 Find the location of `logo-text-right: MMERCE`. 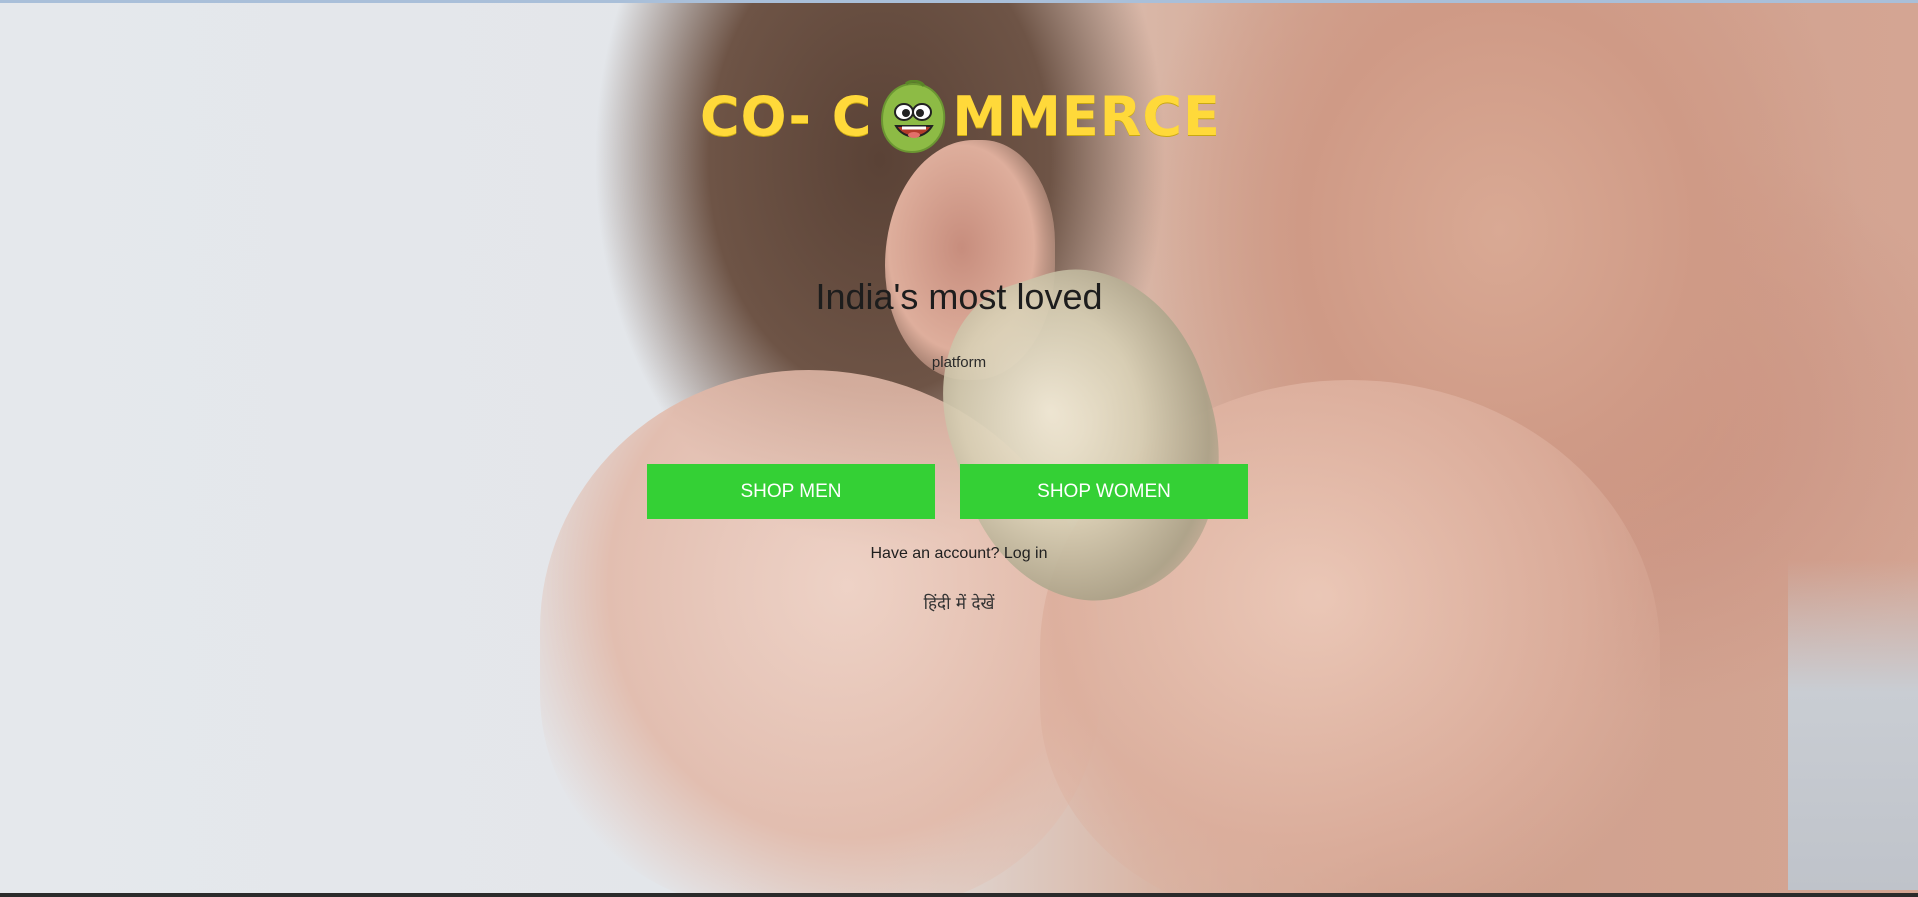

logo-text-right: MMERCE is located at coordinates (1086, 116).